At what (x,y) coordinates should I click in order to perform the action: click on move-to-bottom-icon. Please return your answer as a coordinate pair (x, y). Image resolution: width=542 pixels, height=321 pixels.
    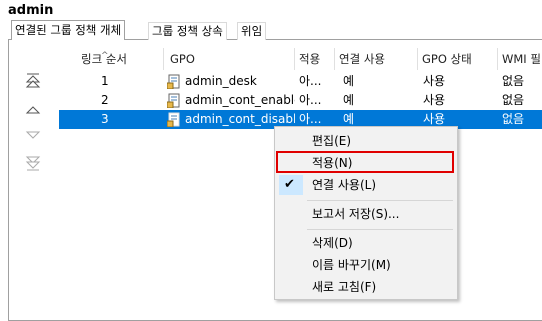
    Looking at the image, I should click on (33, 163).